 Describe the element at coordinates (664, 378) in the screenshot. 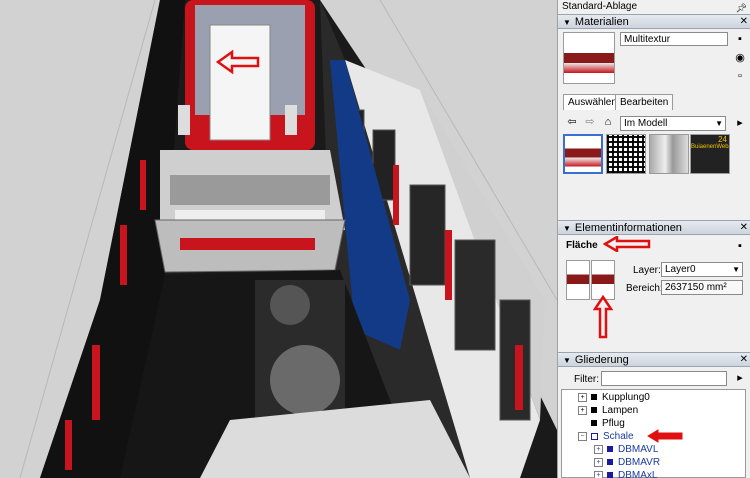

I see `filter-input` at that location.